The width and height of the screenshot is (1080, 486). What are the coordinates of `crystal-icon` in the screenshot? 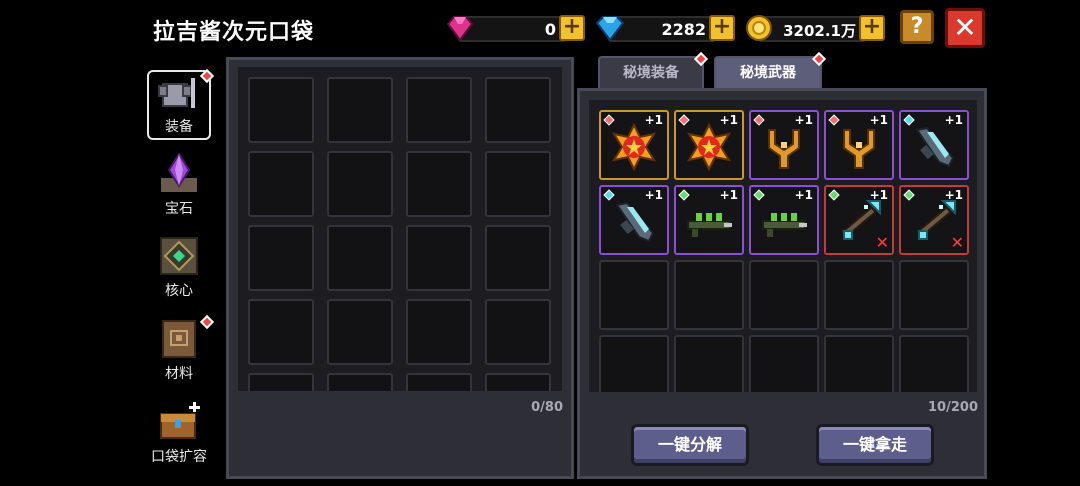 It's located at (179, 172).